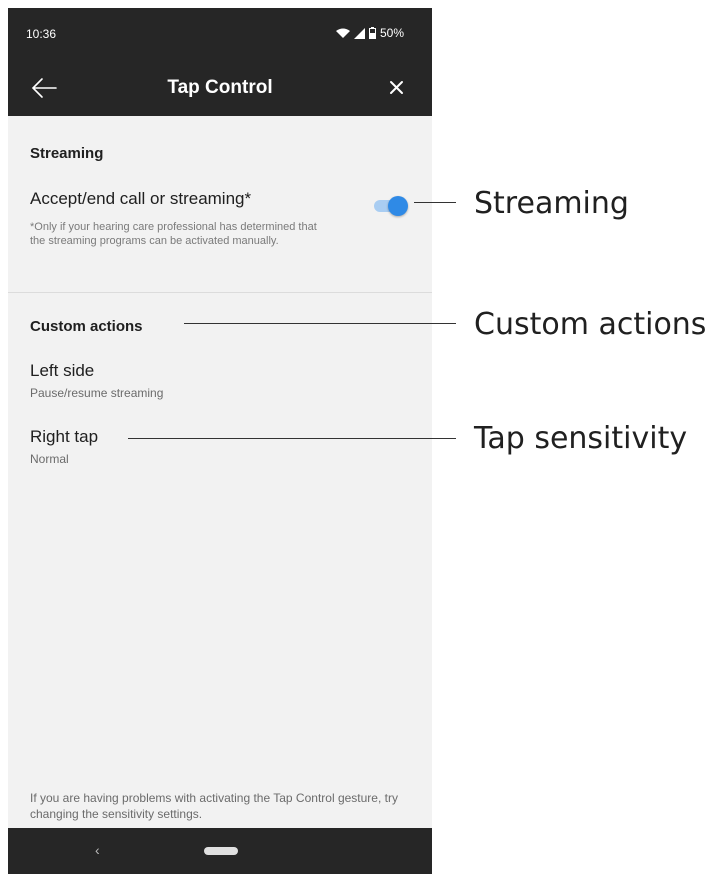  What do you see at coordinates (49, 459) in the screenshot?
I see `right-tap-subtitle: Normal` at bounding box center [49, 459].